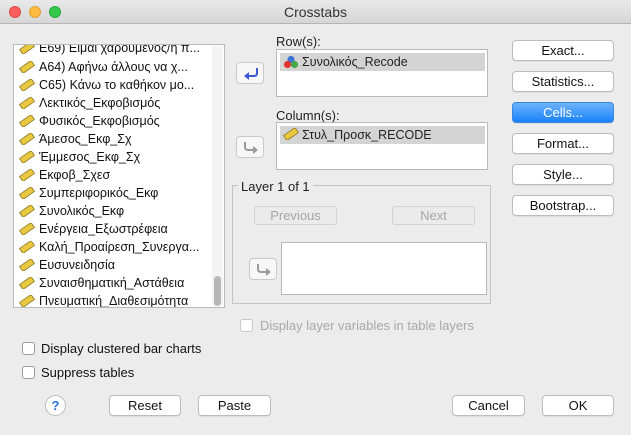  Describe the element at coordinates (315, 12) in the screenshot. I see `window-title: Crosstabs` at that location.